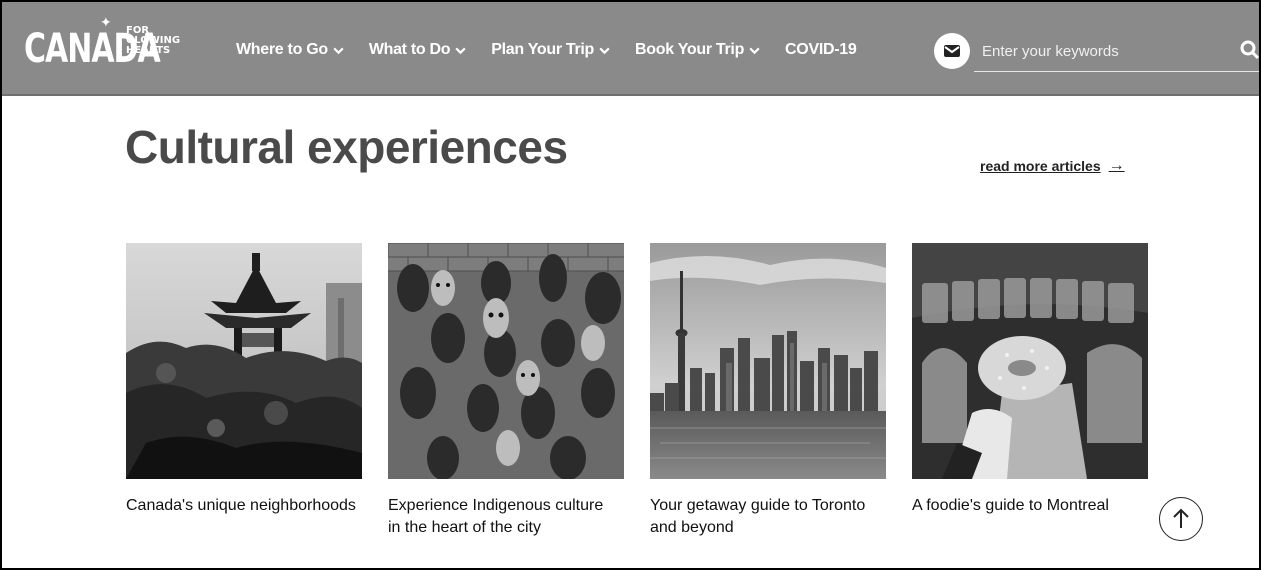 Image resolution: width=1261 pixels, height=570 pixels. I want to click on card-image-pagoda, so click(244, 361).